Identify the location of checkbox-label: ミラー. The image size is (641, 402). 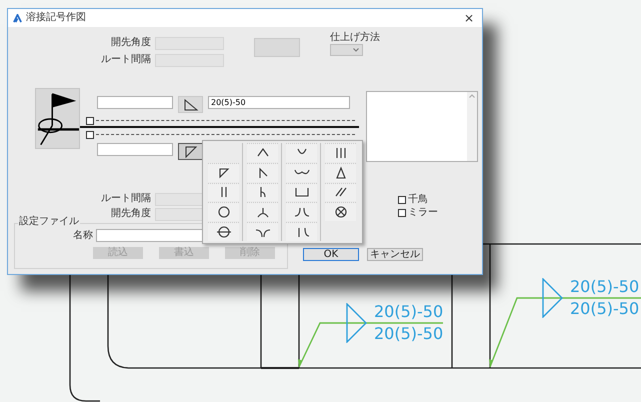
(423, 213).